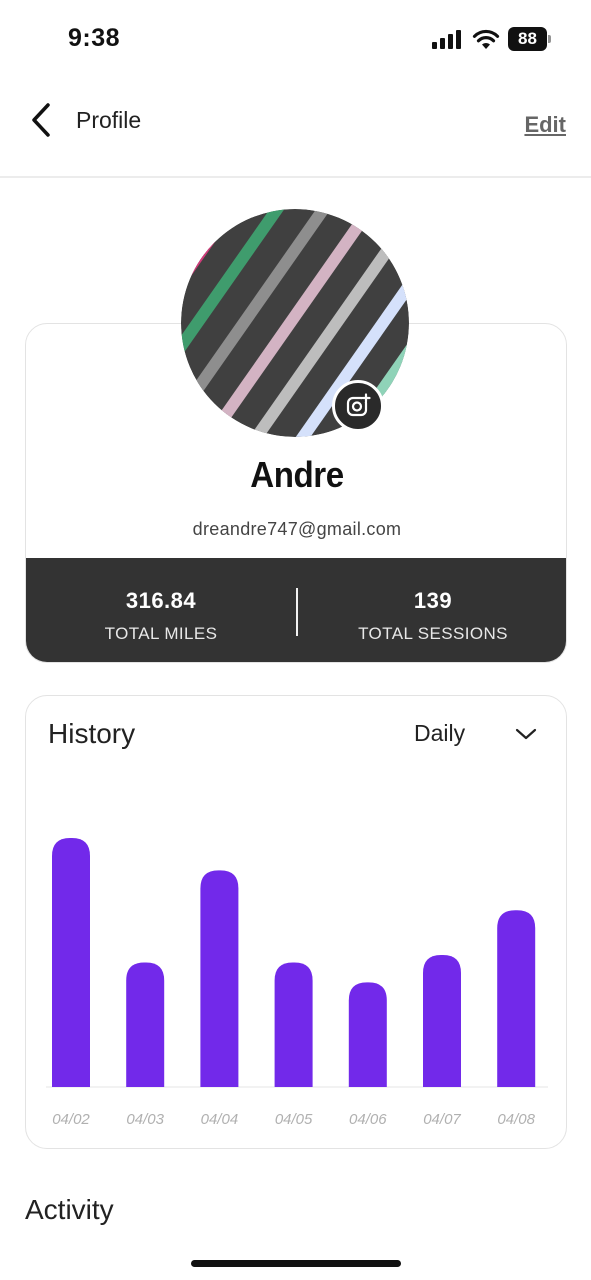 Image resolution: width=591 pixels, height=1280 pixels. I want to click on status-time: 9:38, so click(94, 38).